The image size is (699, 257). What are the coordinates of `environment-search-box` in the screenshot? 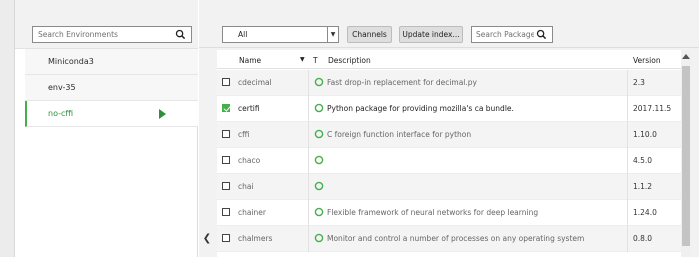 It's located at (112, 34).